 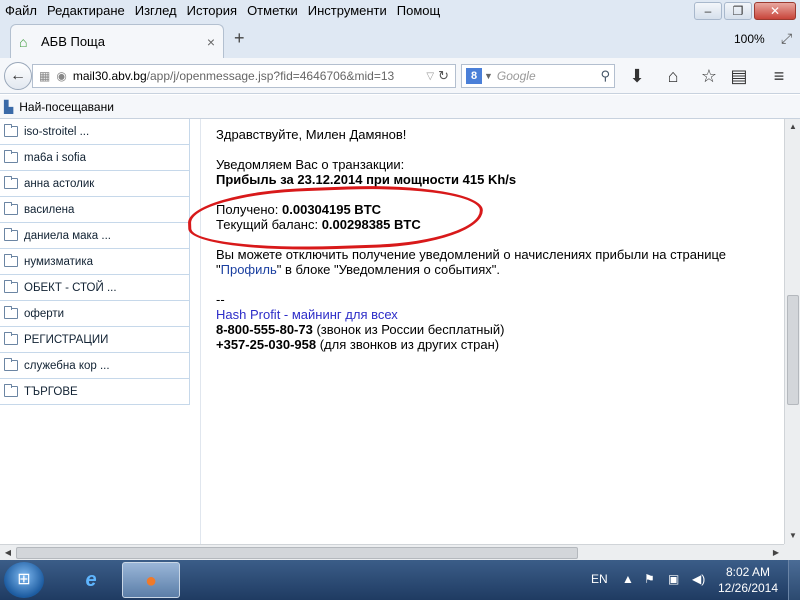 I want to click on home-icon: ⌂, so click(x=673, y=76).